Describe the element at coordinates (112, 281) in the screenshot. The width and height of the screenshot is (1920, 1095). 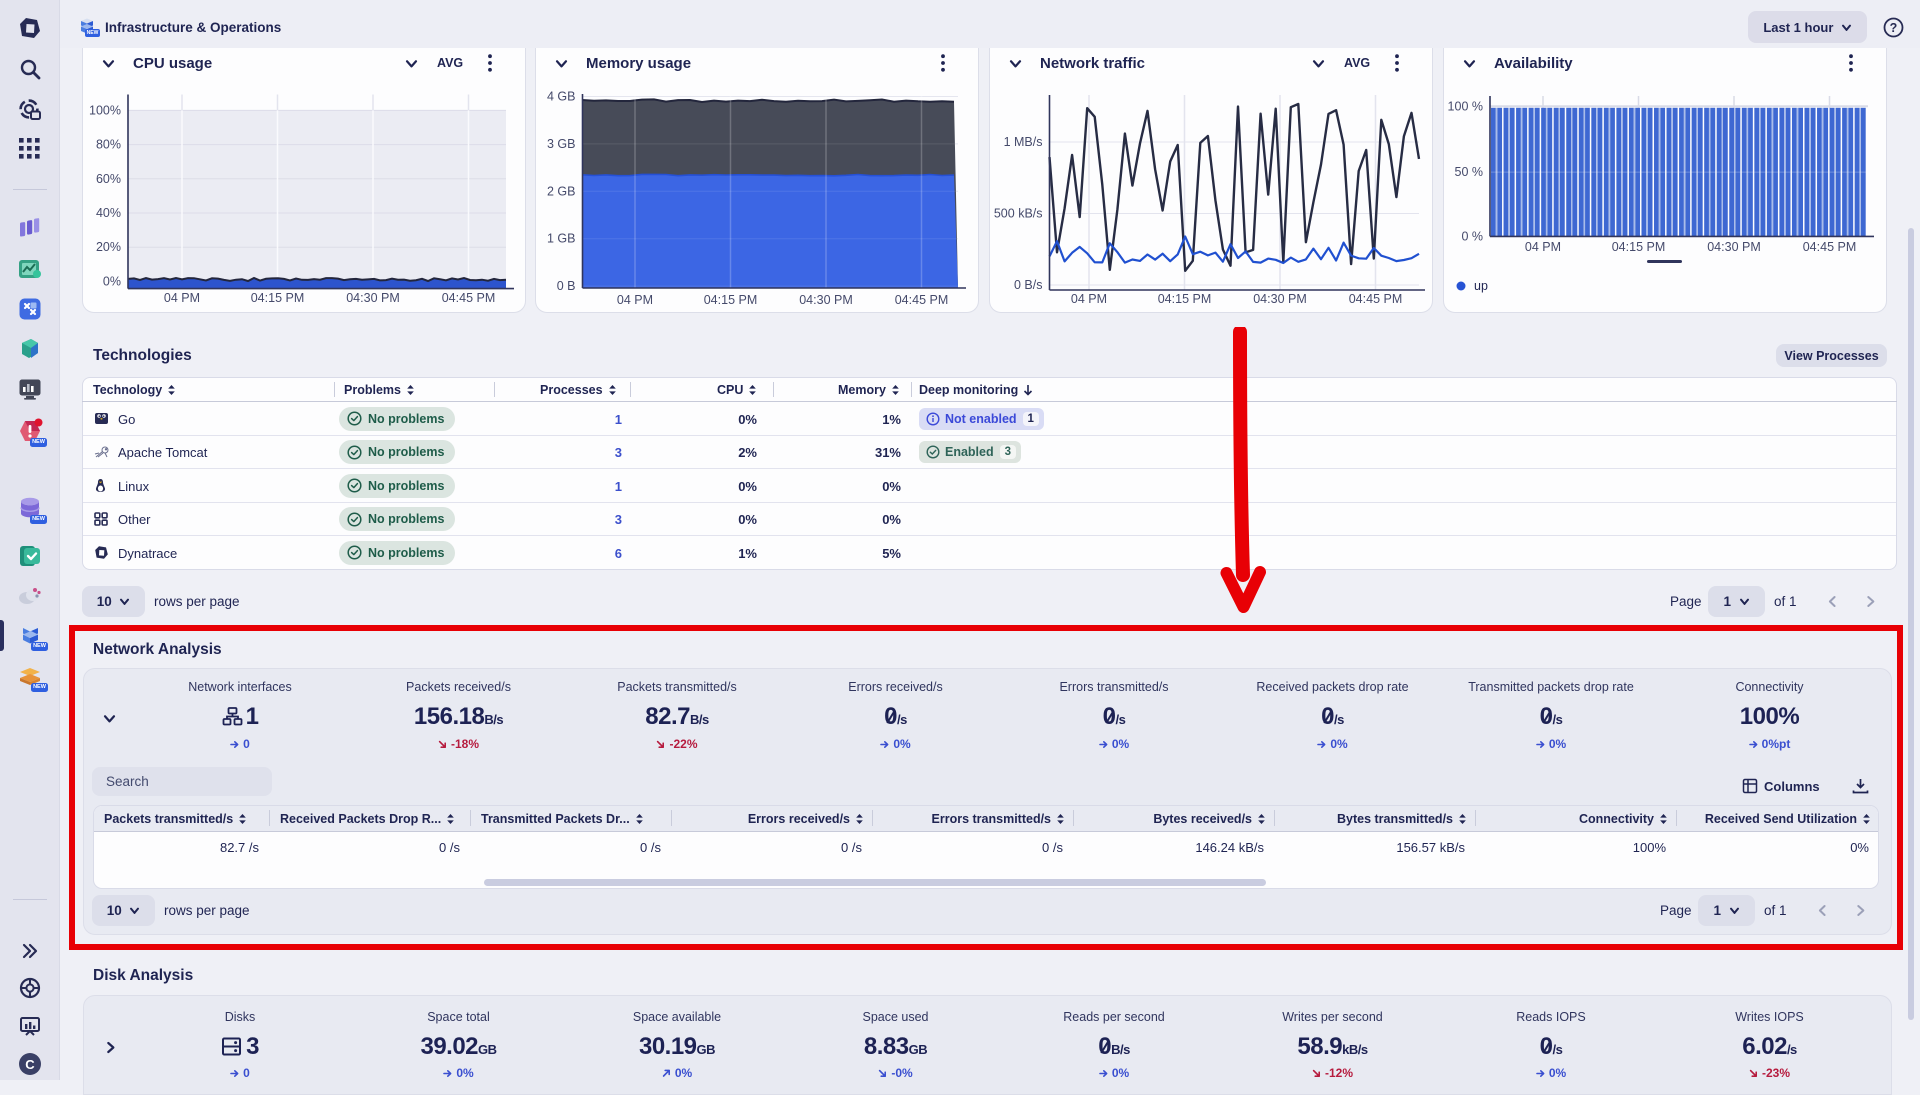
I see `svg-text: 0%` at that location.